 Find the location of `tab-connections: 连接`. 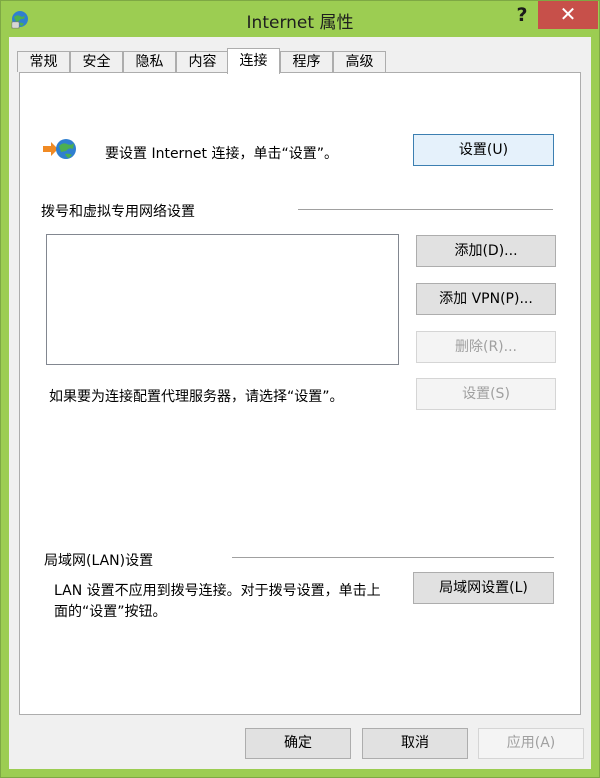

tab-connections: 连接 is located at coordinates (253, 61).